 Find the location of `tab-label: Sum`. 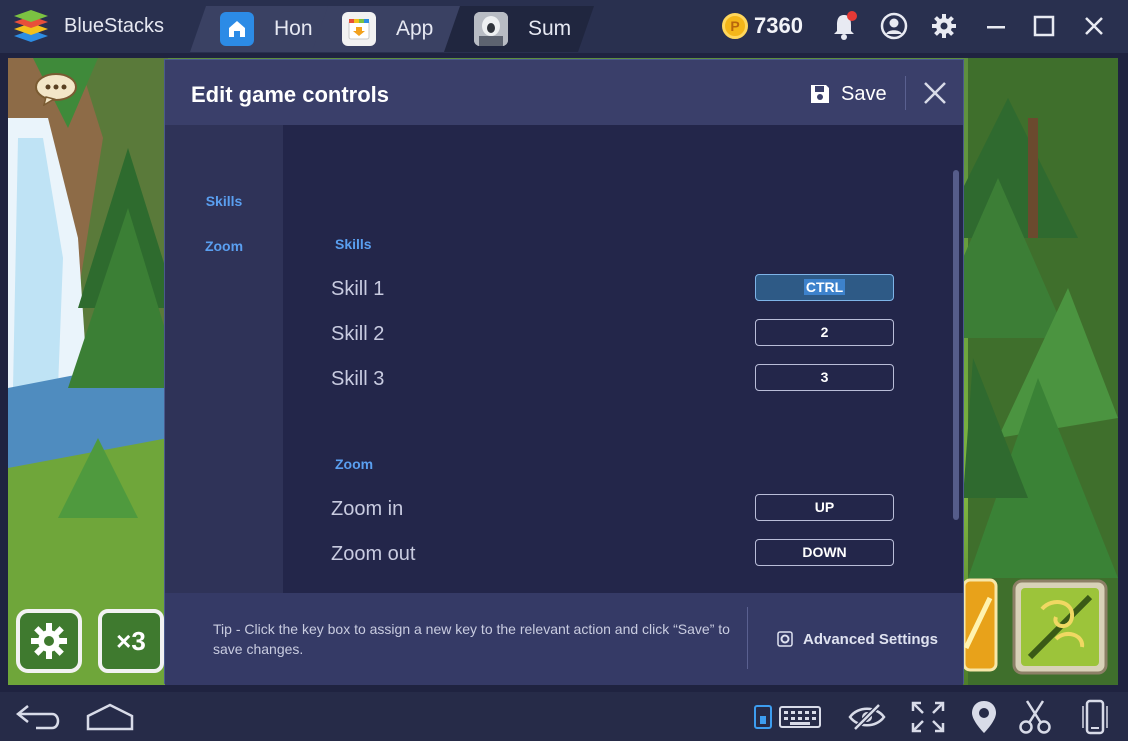

tab-label: Sum is located at coordinates (550, 28).